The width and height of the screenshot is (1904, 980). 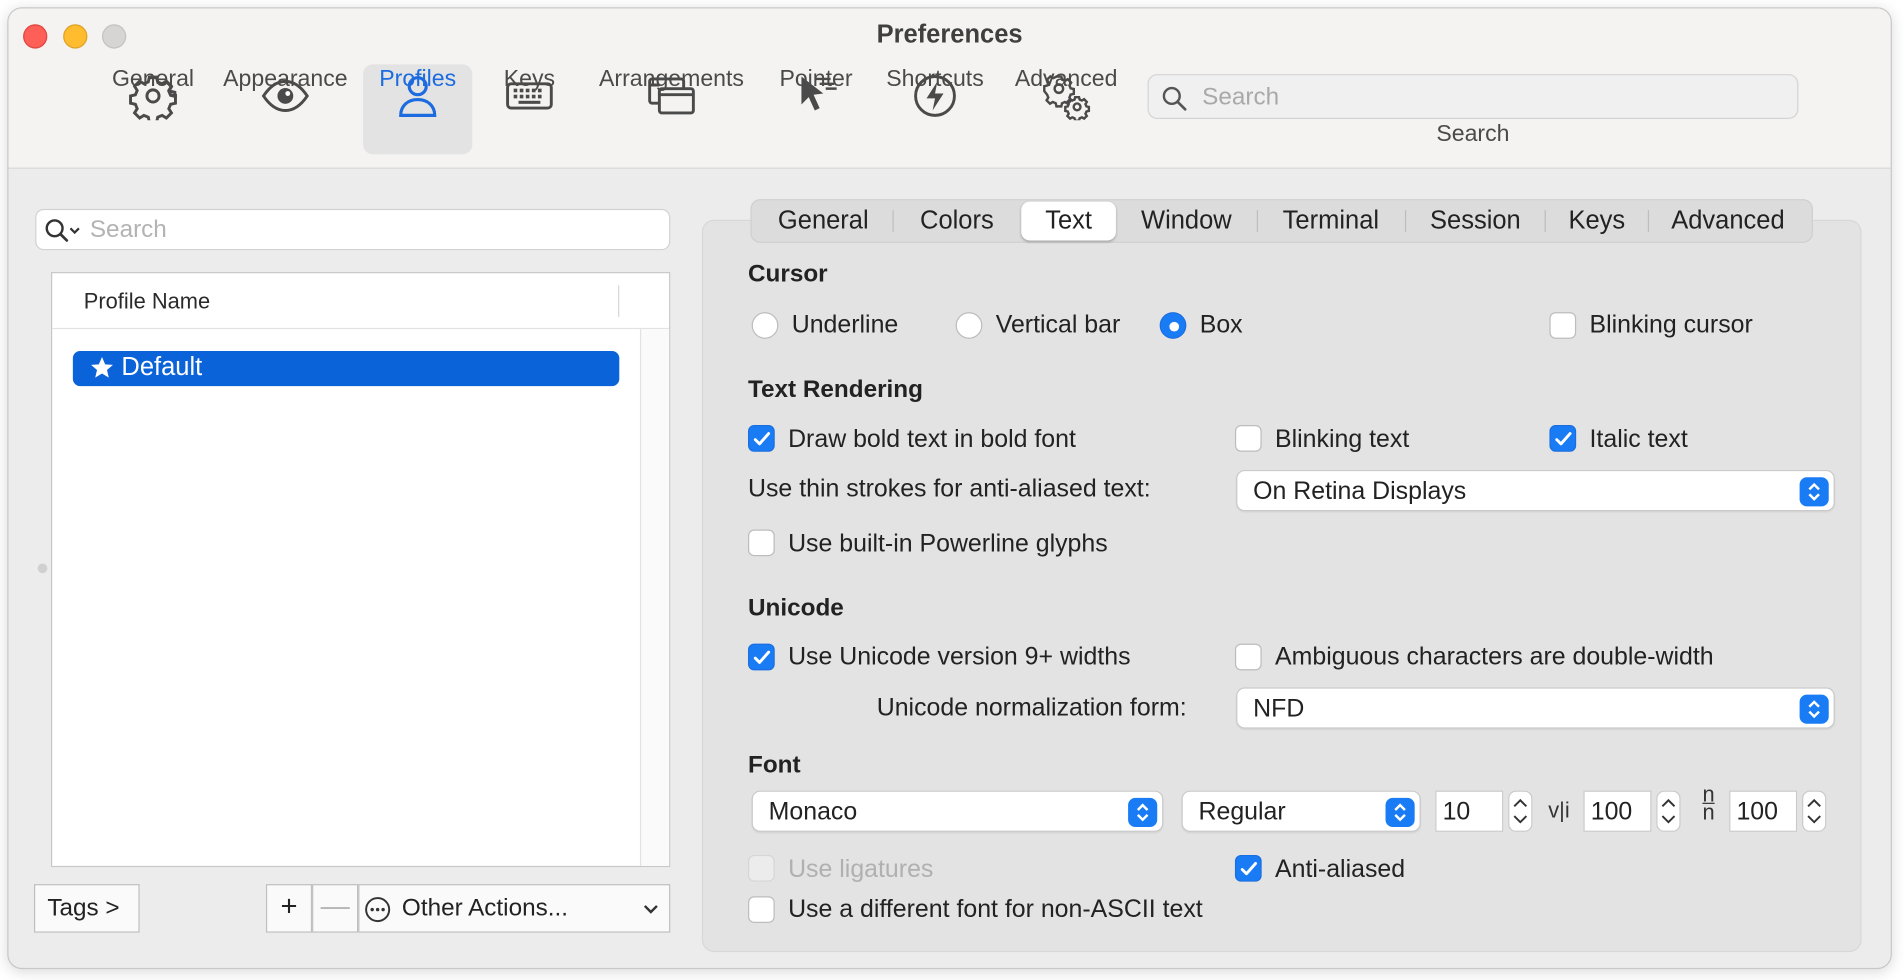 What do you see at coordinates (1066, 79) in the screenshot?
I see `toolbar-advanced-label: Advanced` at bounding box center [1066, 79].